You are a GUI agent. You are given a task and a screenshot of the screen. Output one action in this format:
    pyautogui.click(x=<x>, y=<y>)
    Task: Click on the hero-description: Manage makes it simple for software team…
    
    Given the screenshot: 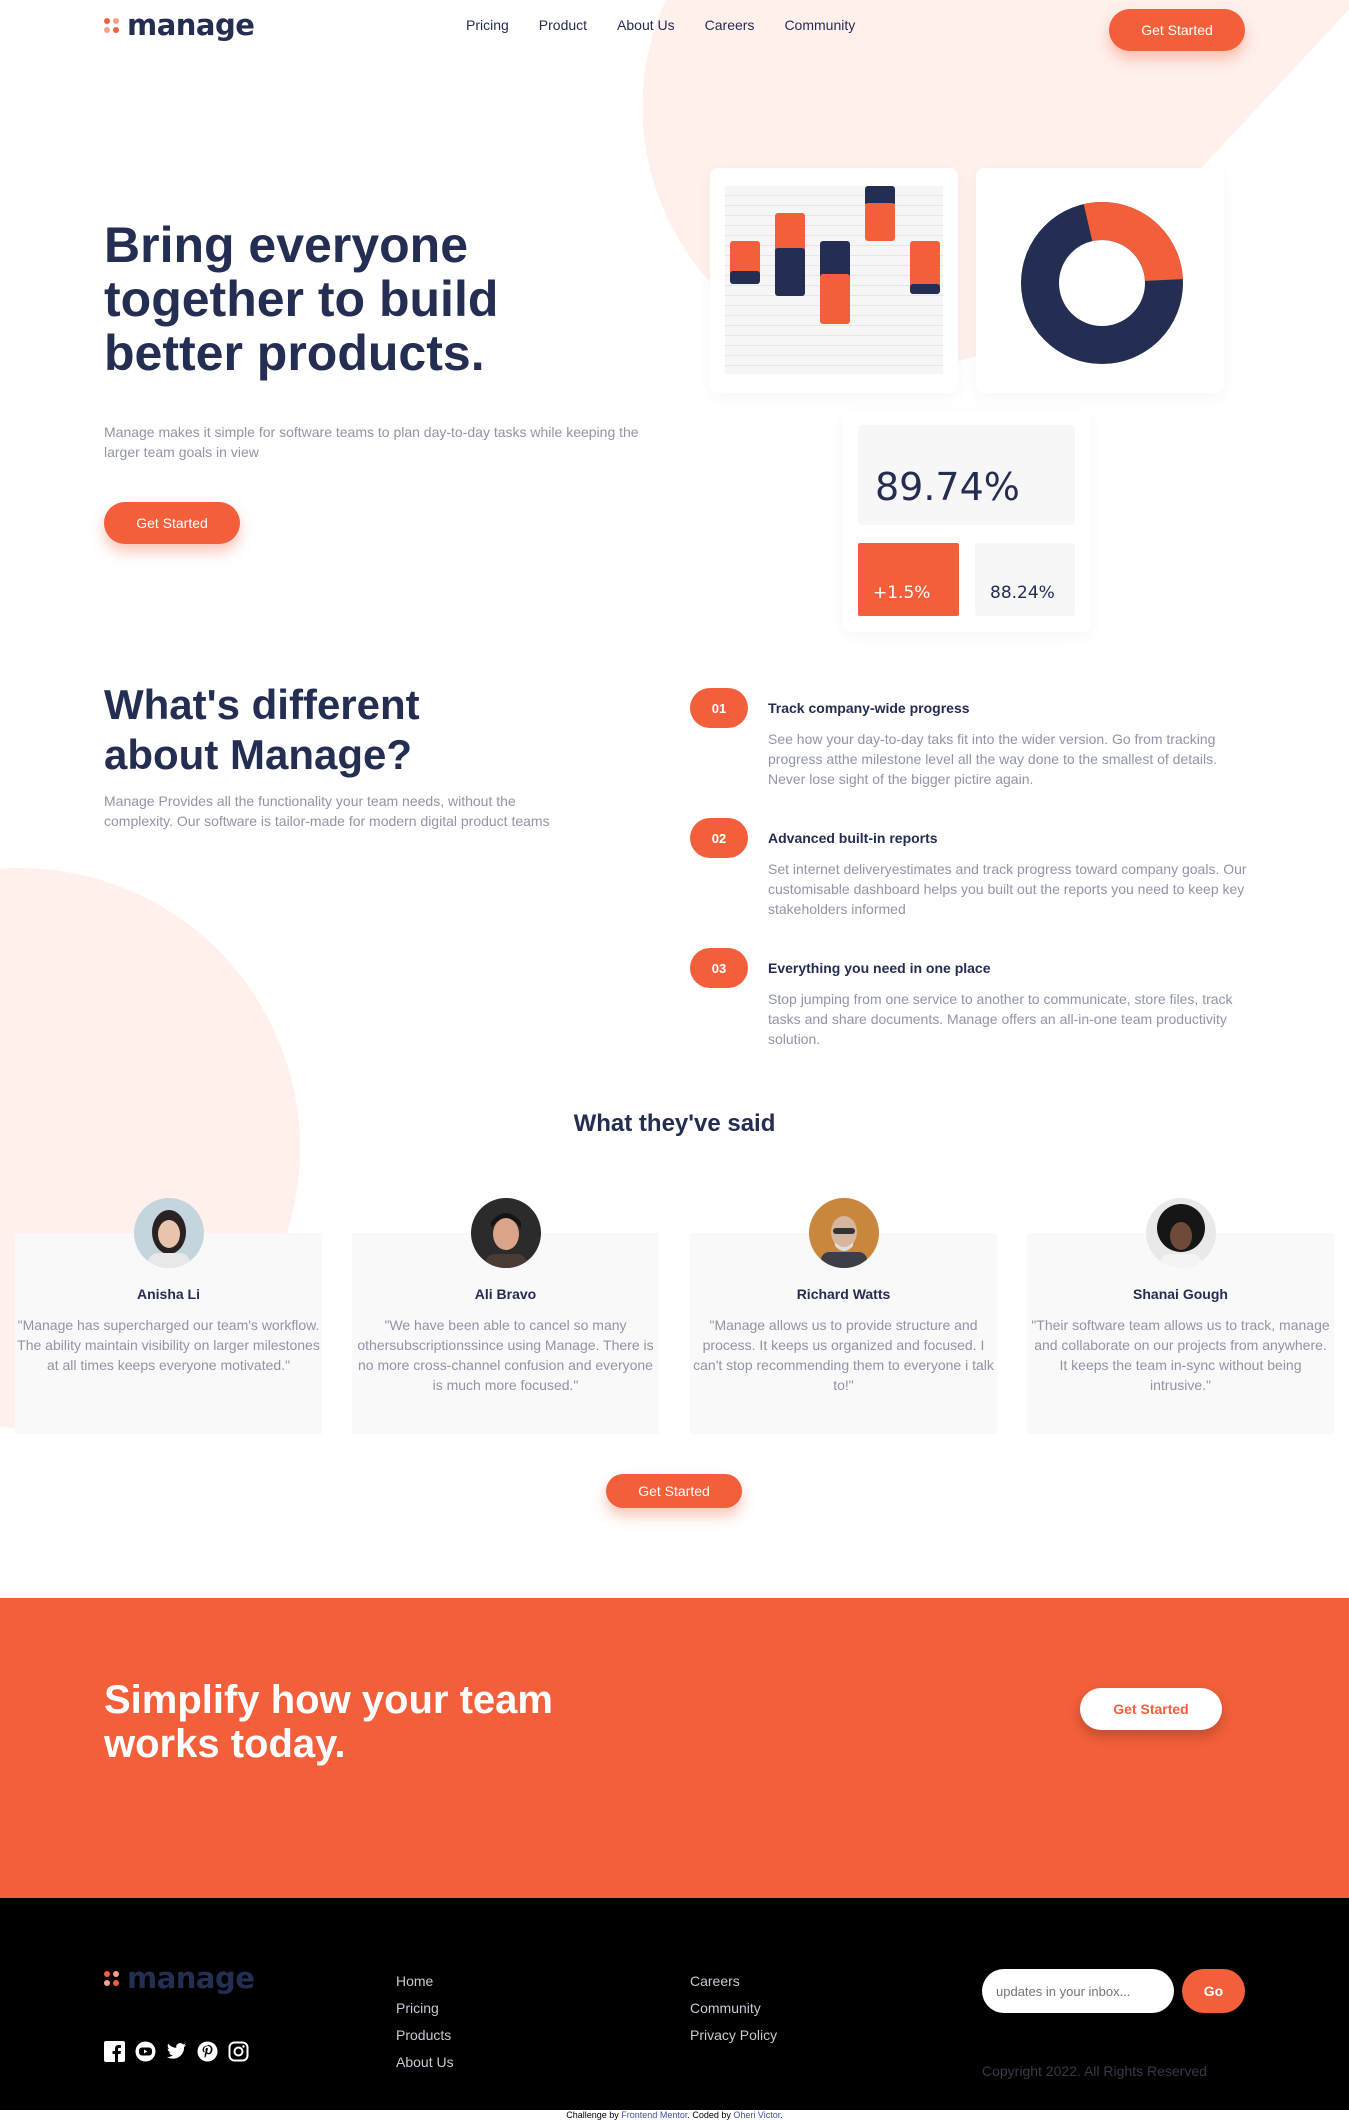 What is the action you would take?
    pyautogui.click(x=371, y=442)
    